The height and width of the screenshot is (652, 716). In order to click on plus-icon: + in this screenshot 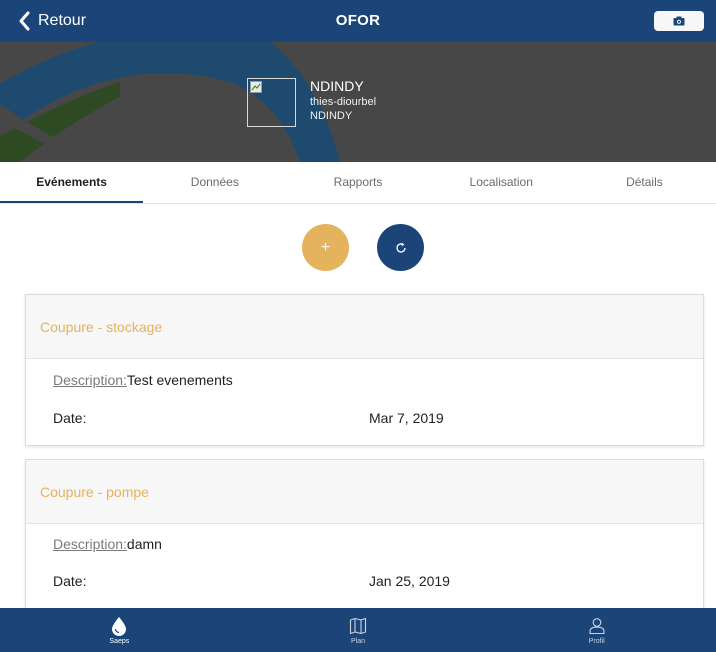, I will do `click(325, 247)`.